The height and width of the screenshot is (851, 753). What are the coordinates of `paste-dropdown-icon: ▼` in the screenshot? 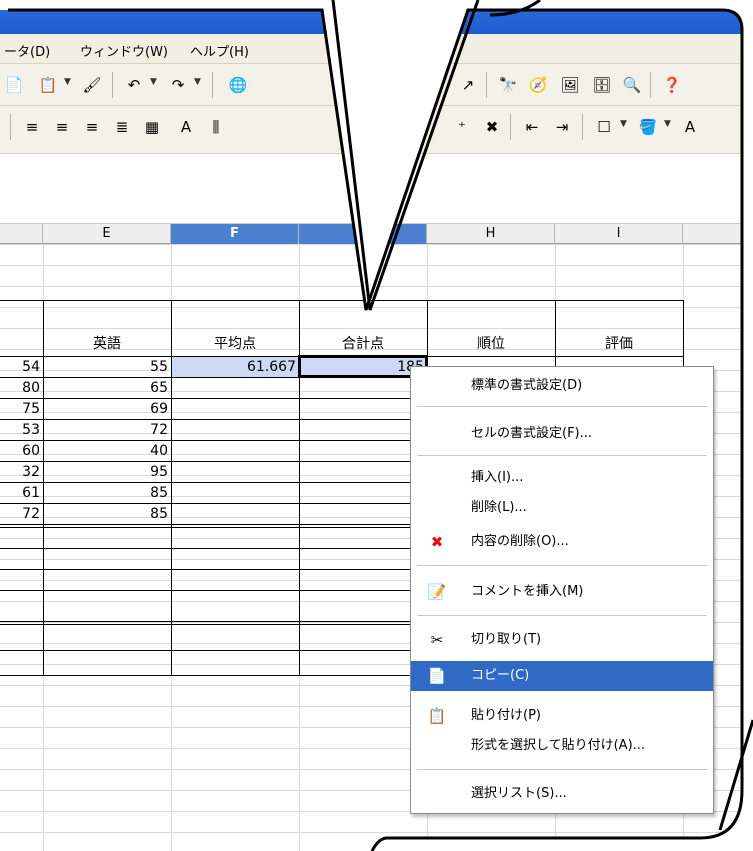 It's located at (67, 82).